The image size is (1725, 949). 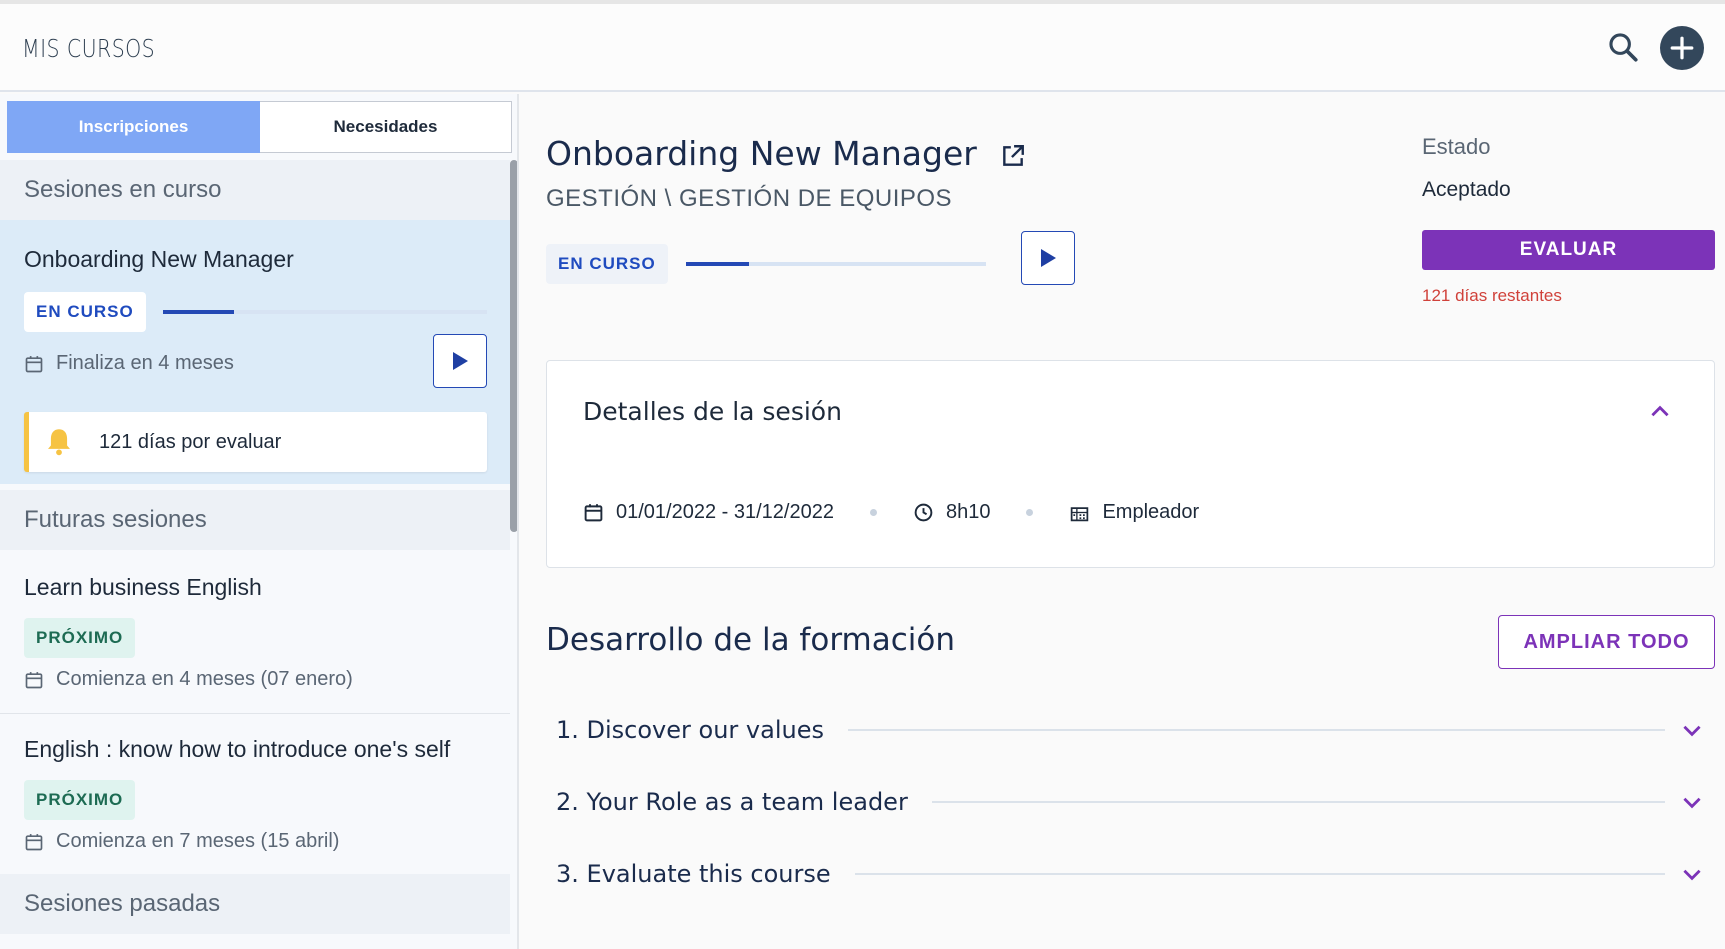 I want to click on status-label: Estado, so click(x=1456, y=146).